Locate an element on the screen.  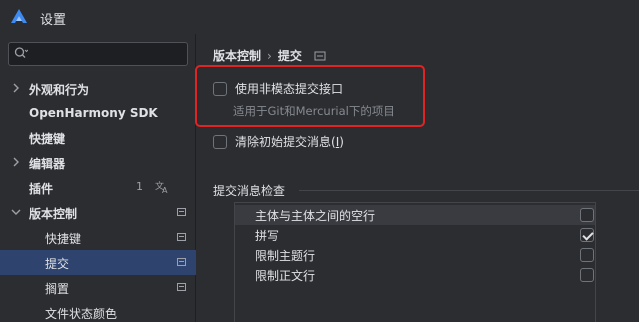
inspection-row-spelling: 拼写 is located at coordinates (415, 235).